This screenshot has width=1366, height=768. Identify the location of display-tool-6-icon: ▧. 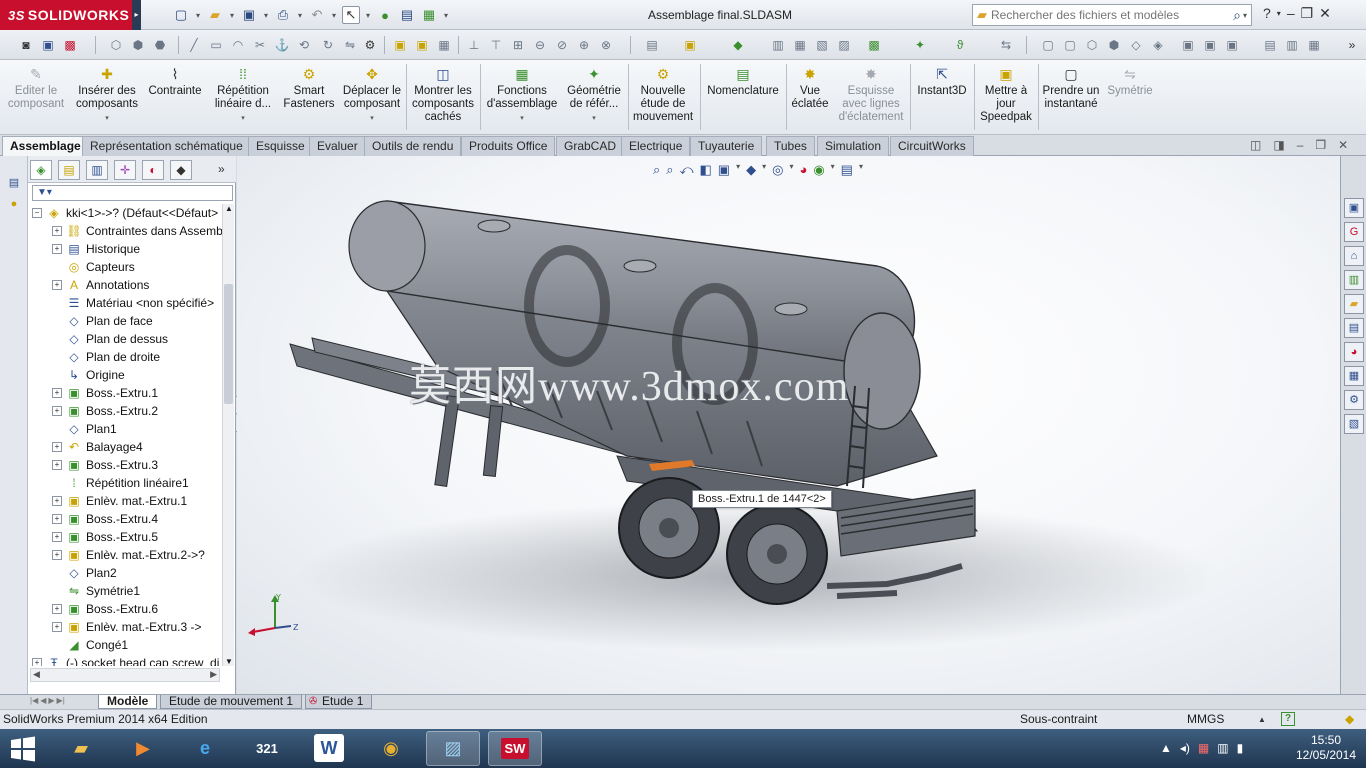
(822, 45).